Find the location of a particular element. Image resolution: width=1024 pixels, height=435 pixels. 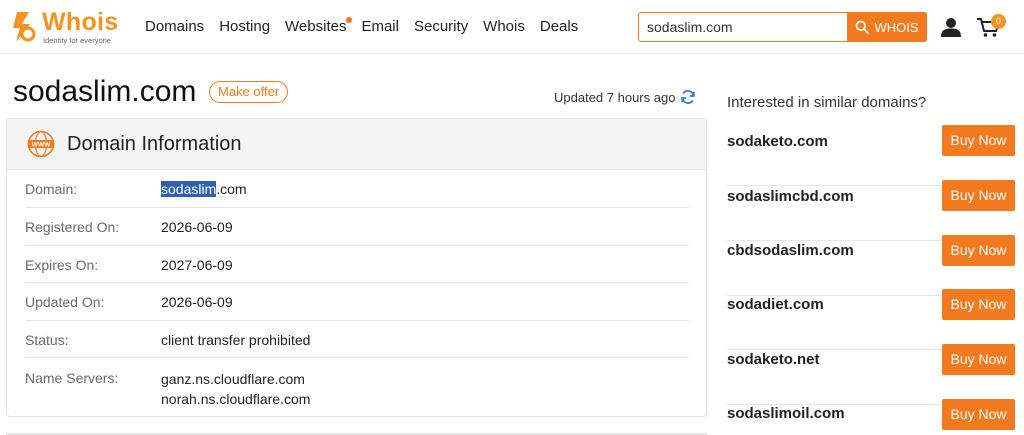

logo-wordmark: Whois is located at coordinates (80, 22).